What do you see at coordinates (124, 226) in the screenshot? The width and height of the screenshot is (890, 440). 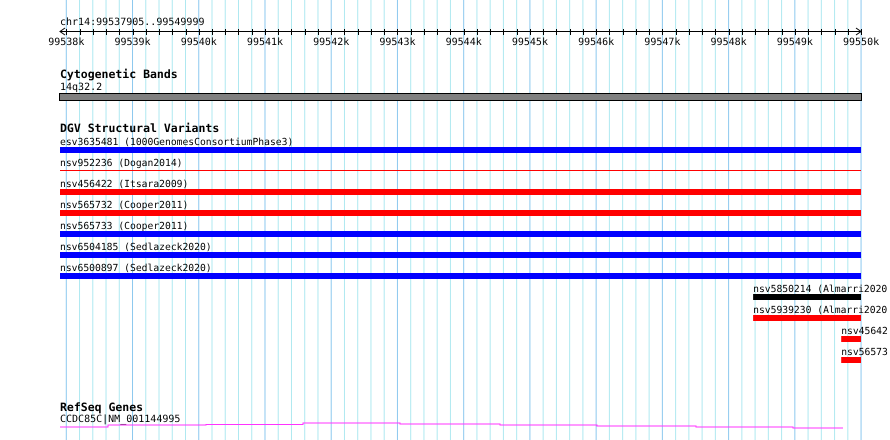 I see `feature-label: nsv565733 (Cooper2011)` at bounding box center [124, 226].